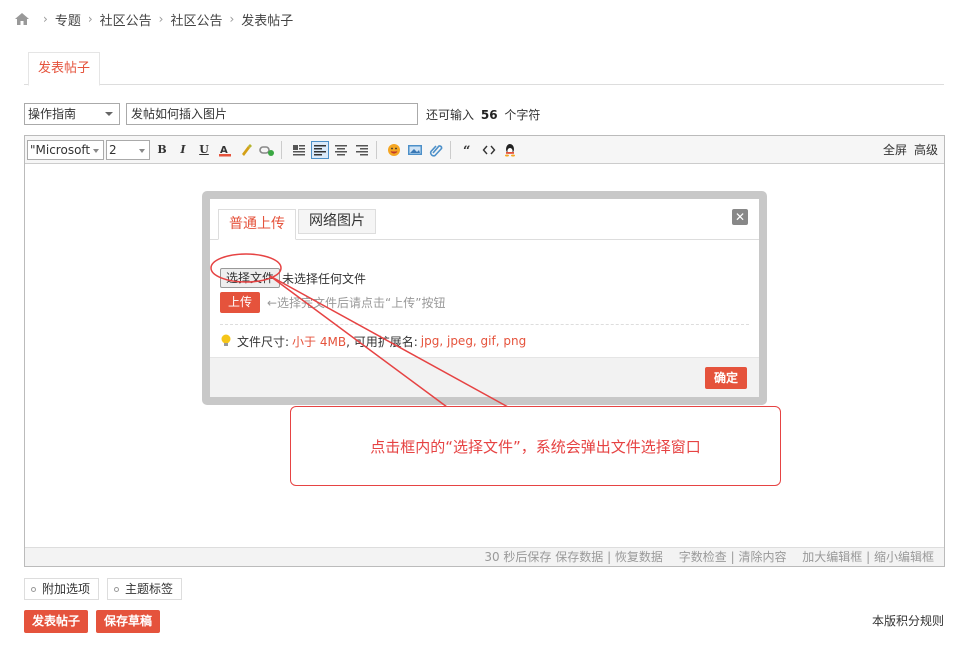 The image size is (960, 647). What do you see at coordinates (908, 620) in the screenshot?
I see `credit-rules-link: 本版积分规则` at bounding box center [908, 620].